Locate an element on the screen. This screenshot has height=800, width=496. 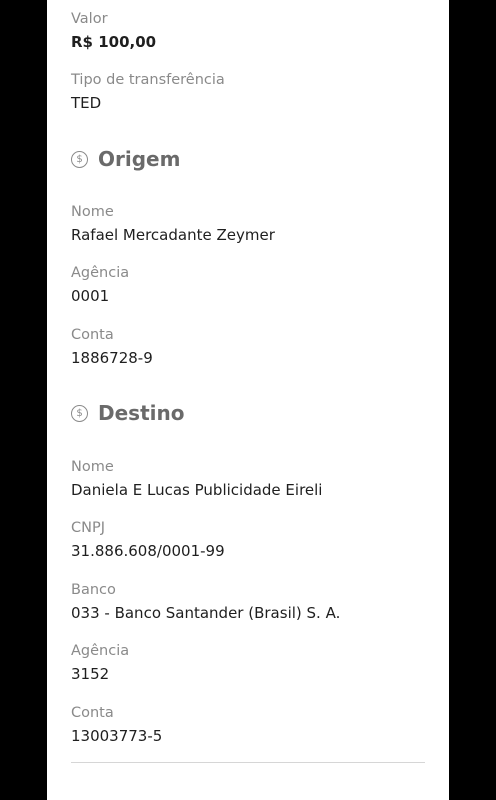
destino-title: Destino is located at coordinates (141, 413).